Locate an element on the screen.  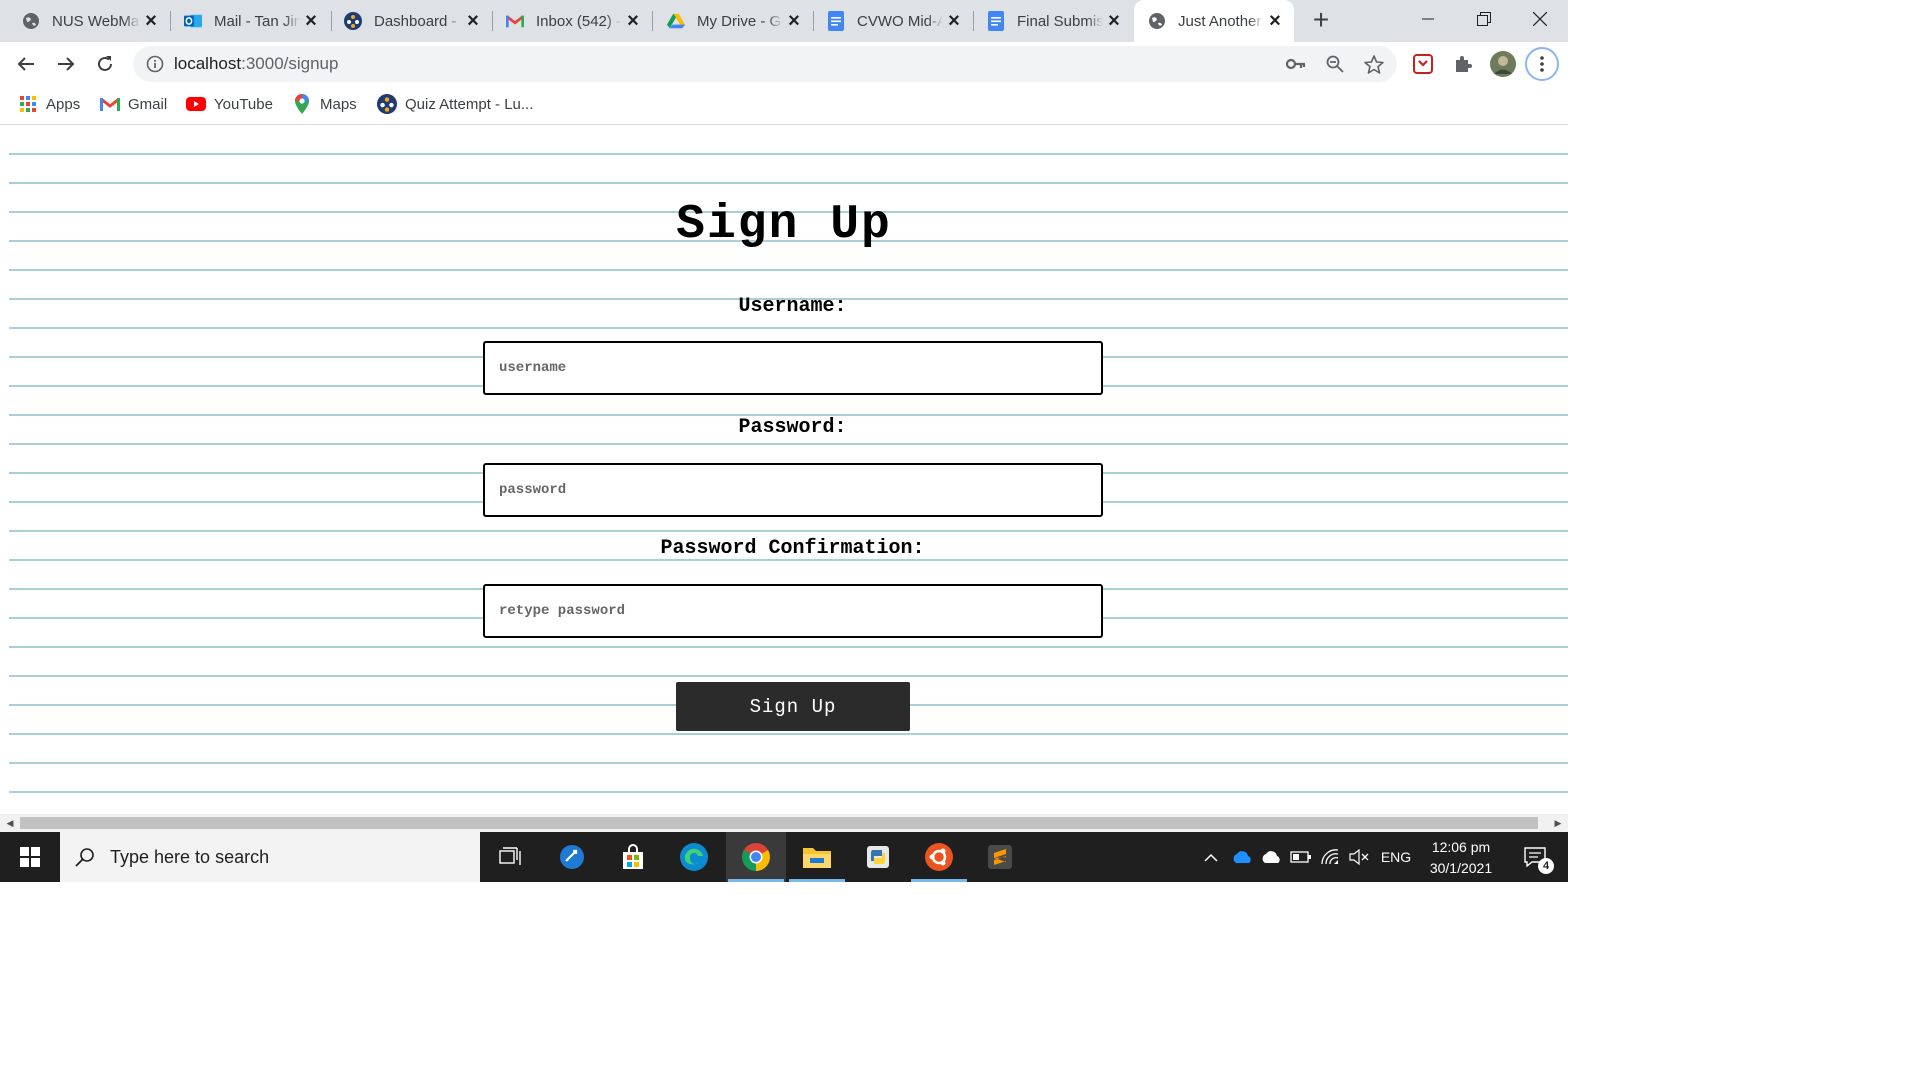
close-window-icon is located at coordinates (1540, 19).